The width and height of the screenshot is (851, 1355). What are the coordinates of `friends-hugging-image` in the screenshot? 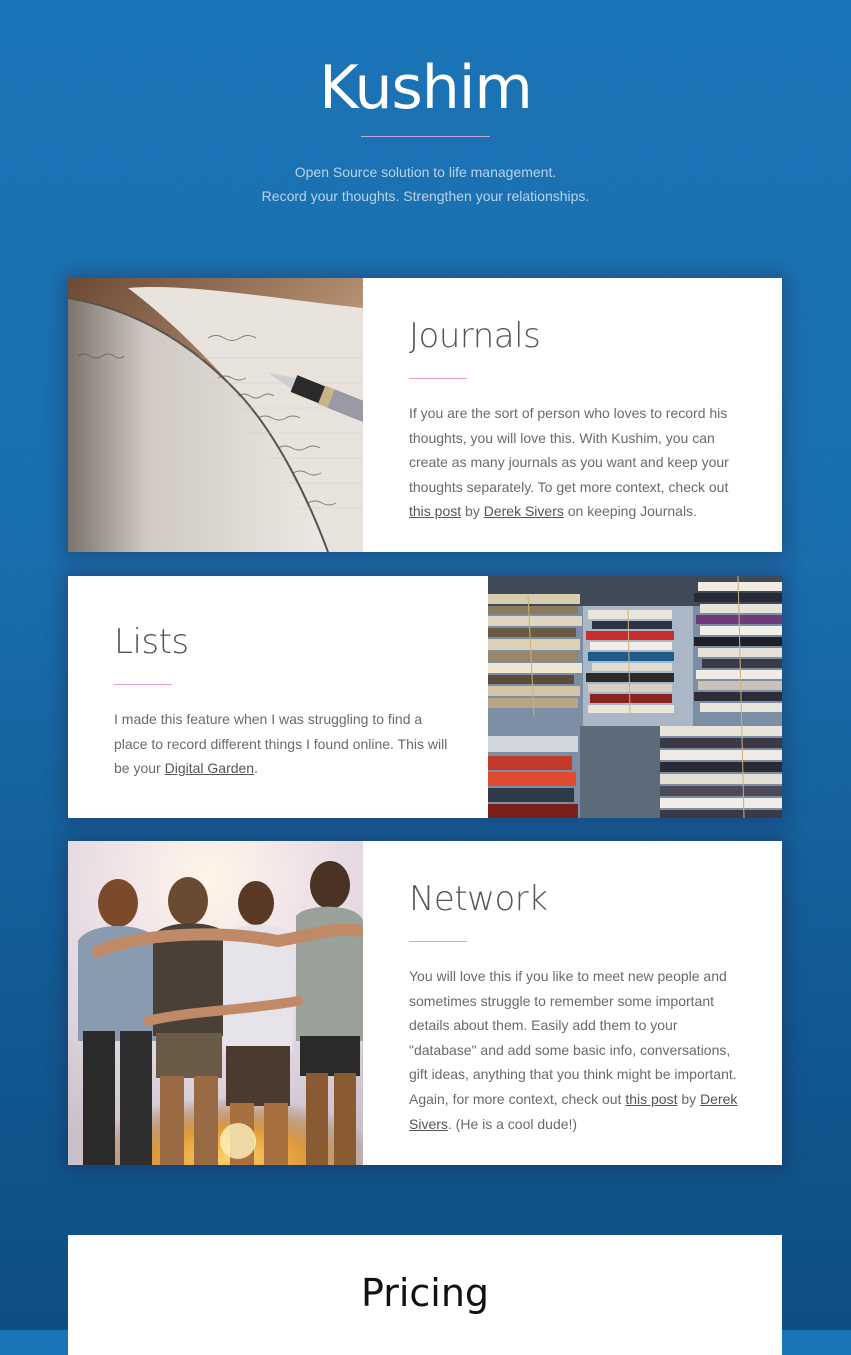 It's located at (215, 1003).